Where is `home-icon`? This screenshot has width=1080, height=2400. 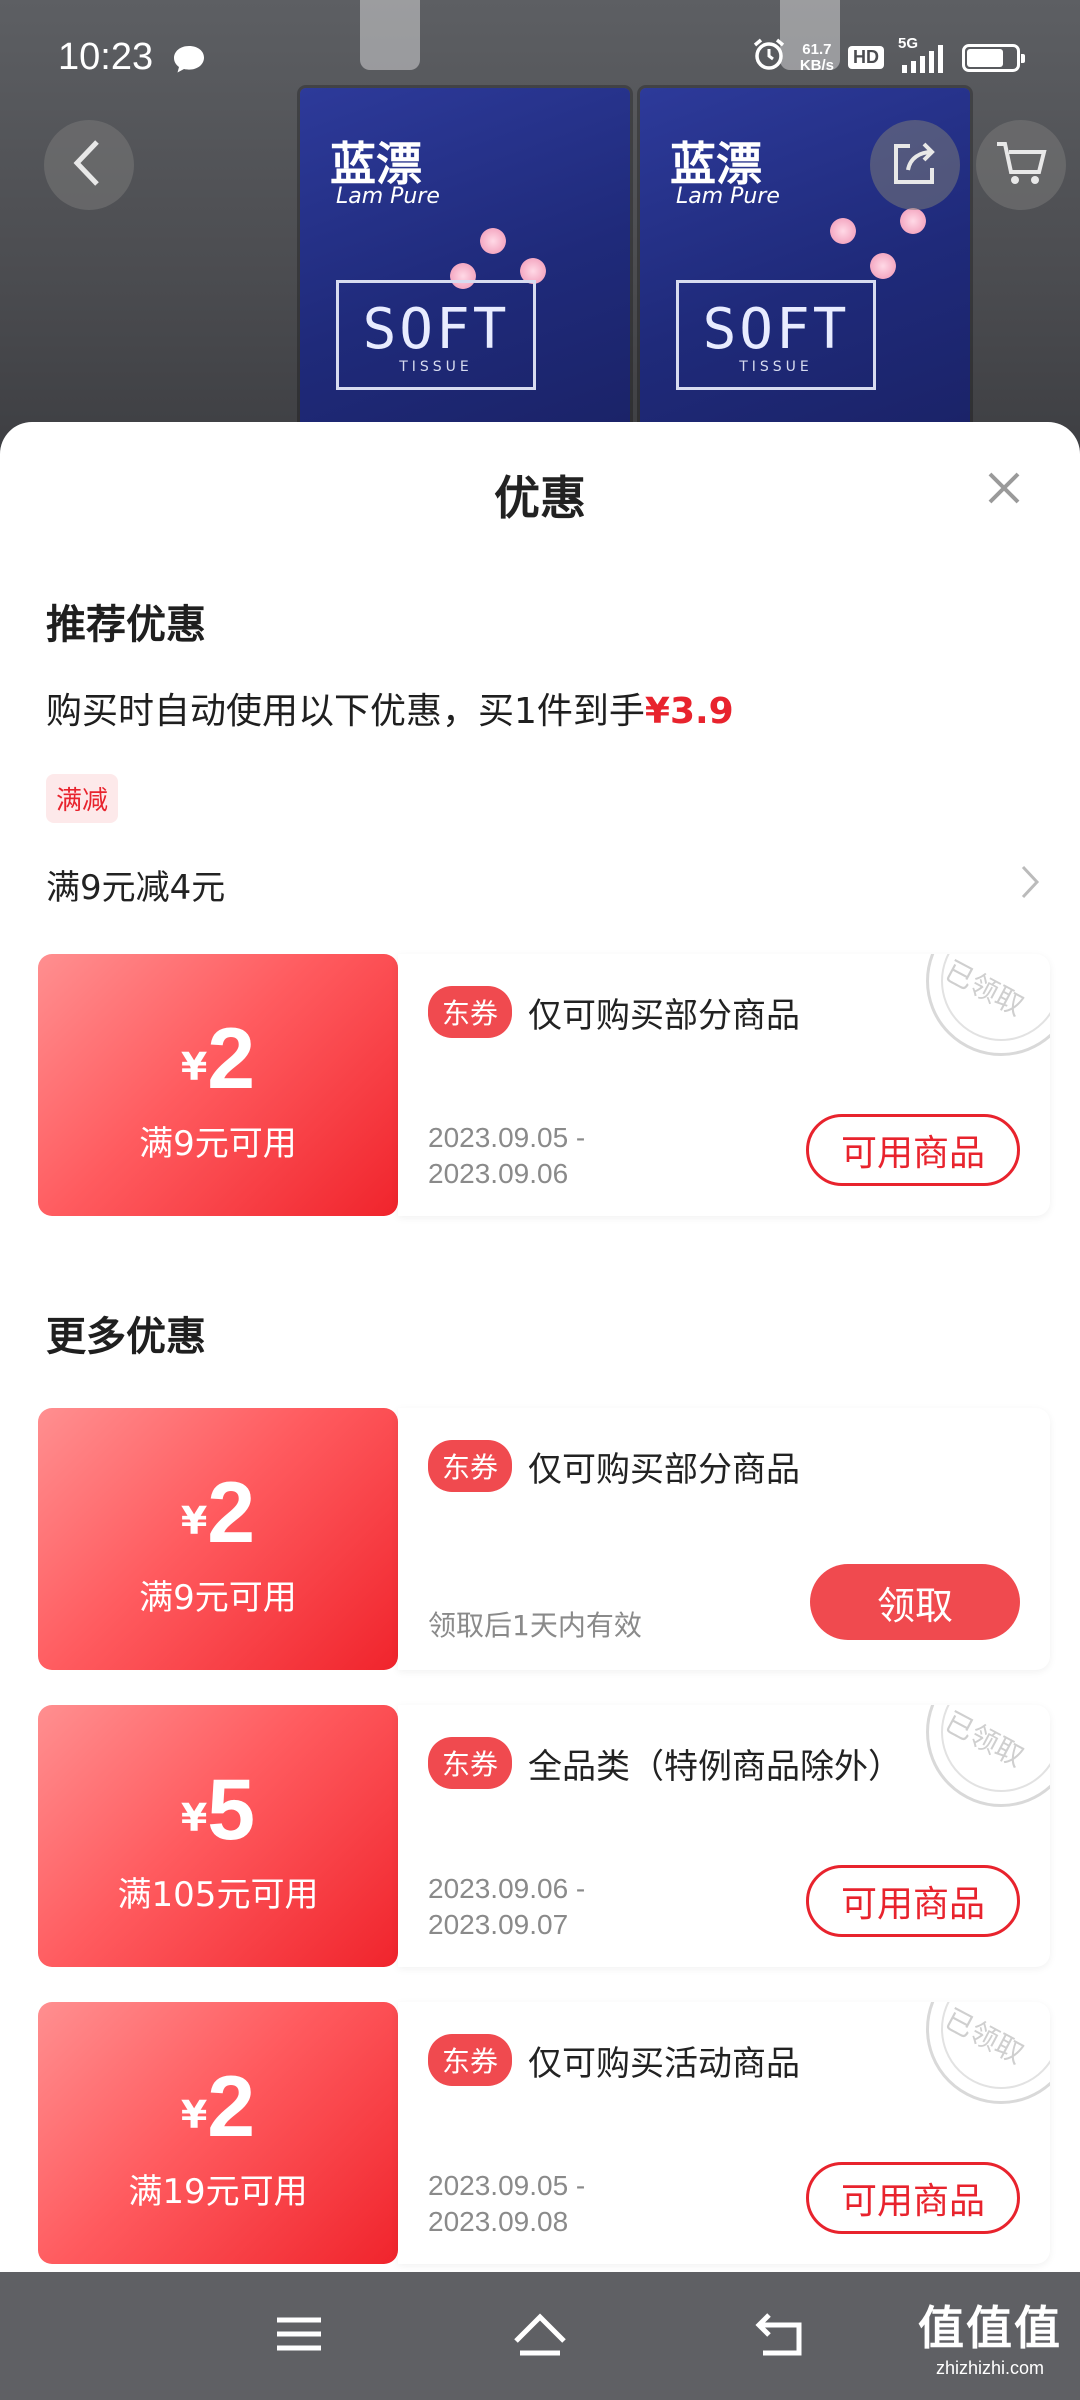
home-icon is located at coordinates (540, 2336).